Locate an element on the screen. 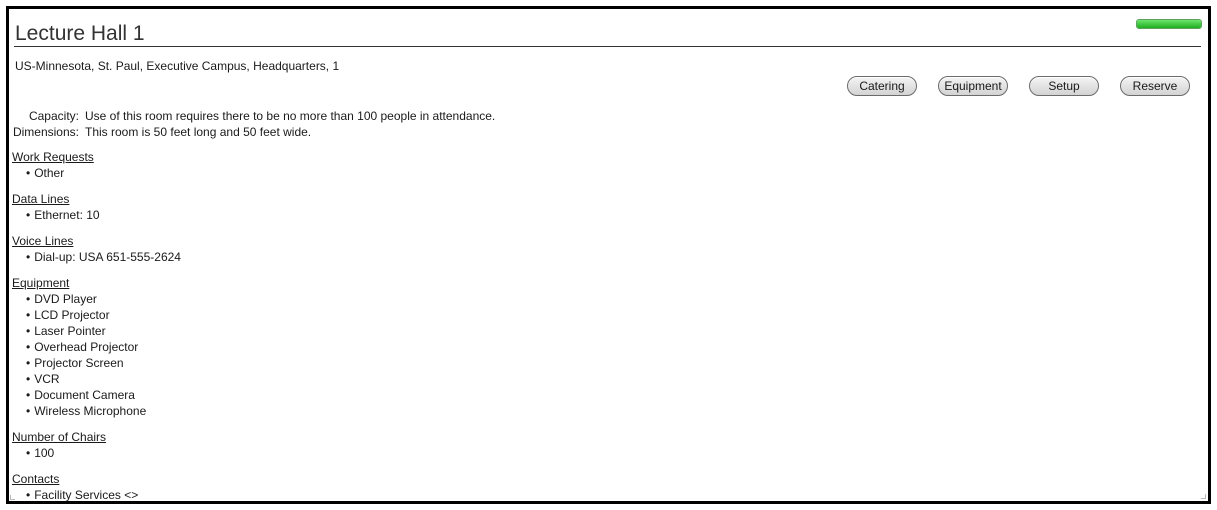 The height and width of the screenshot is (510, 1217). setup-button: Setup is located at coordinates (1064, 86).